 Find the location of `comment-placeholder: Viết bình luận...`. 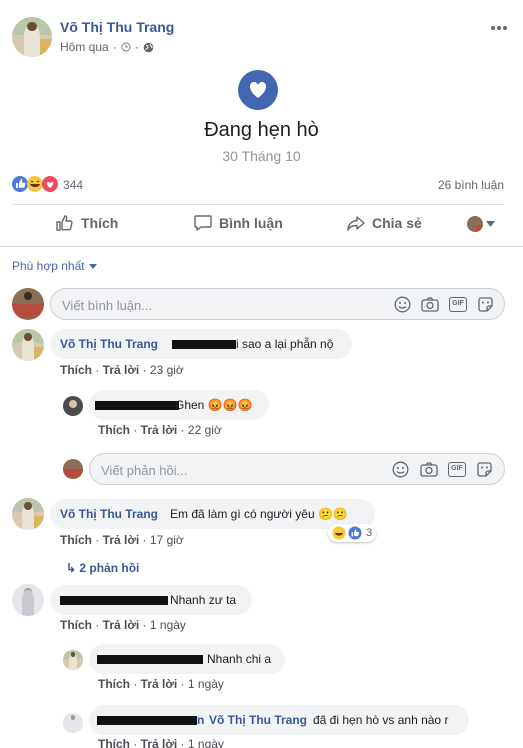

comment-placeholder: Viết bình luận... is located at coordinates (107, 305).